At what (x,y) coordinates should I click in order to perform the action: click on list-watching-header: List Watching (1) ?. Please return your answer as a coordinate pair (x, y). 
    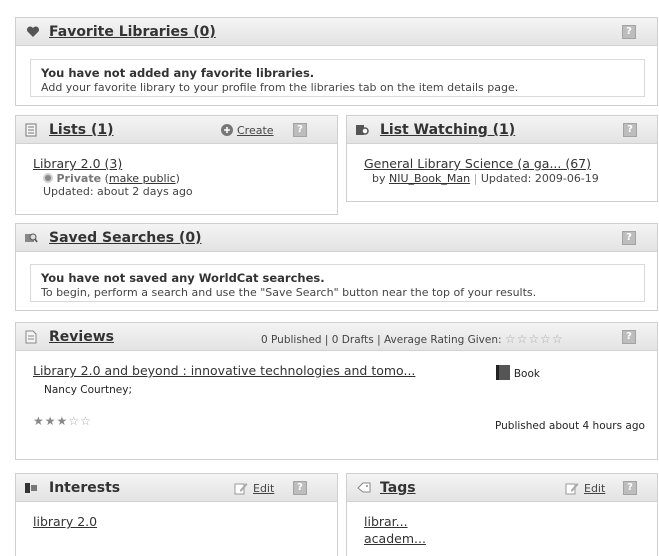
    Looking at the image, I should click on (502, 130).